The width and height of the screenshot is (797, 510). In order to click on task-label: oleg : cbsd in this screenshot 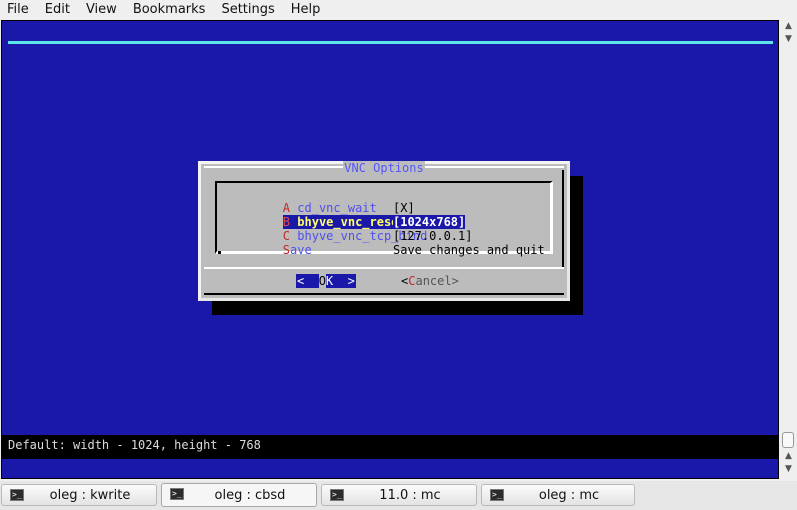, I will do `click(250, 495)`.